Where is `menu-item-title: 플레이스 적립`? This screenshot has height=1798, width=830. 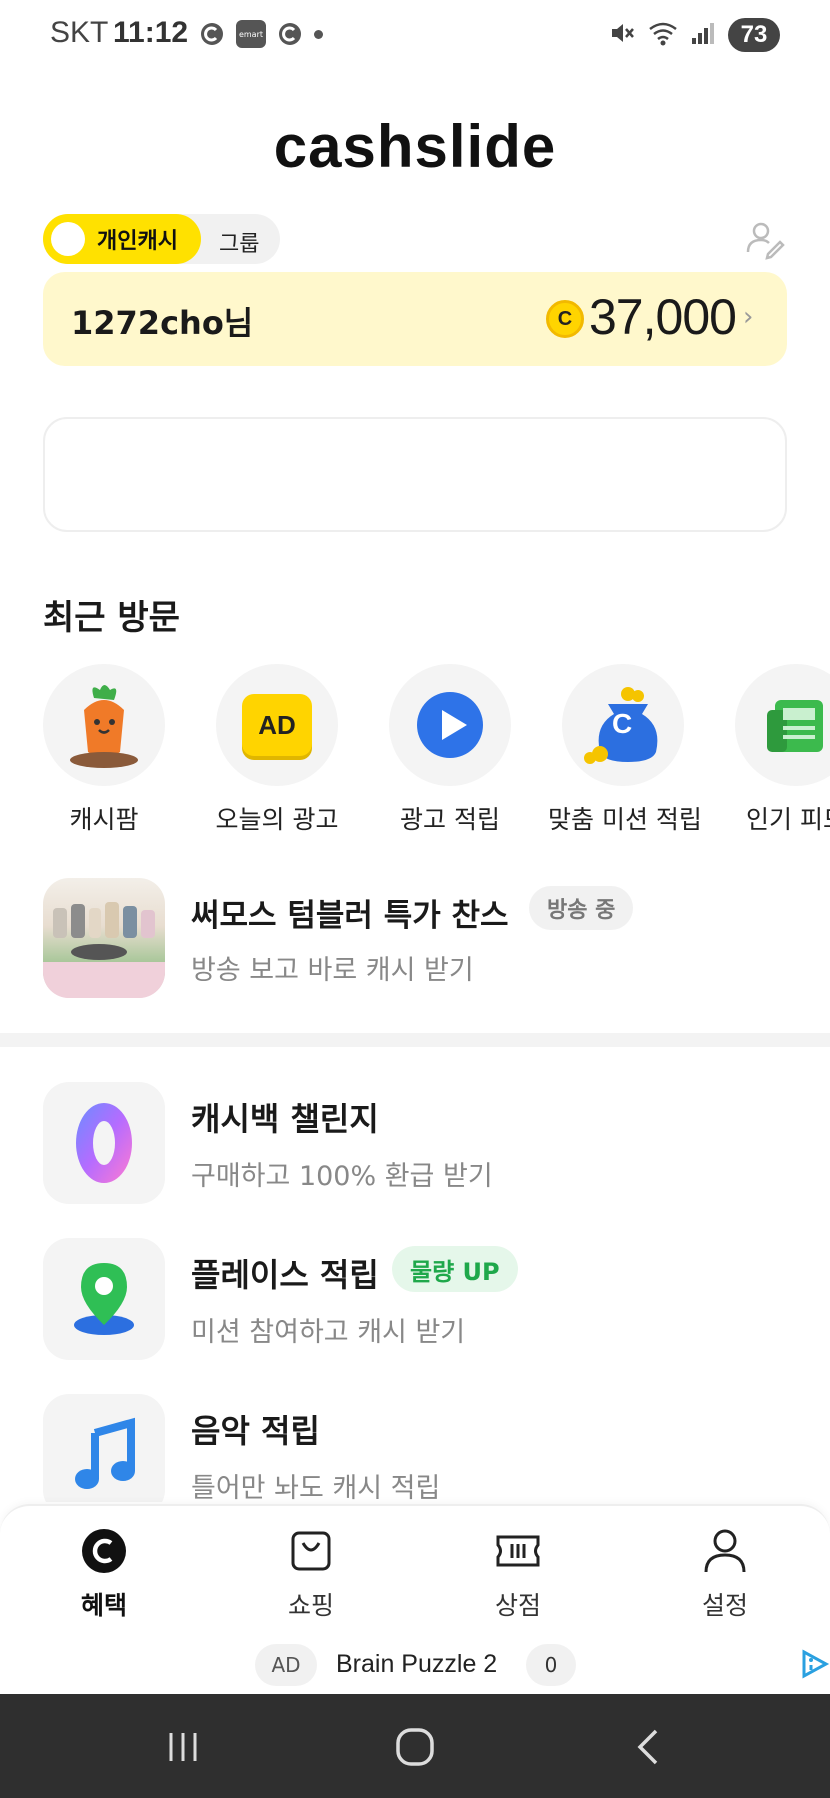
menu-item-title: 플레이스 적립 is located at coordinates (285, 1275).